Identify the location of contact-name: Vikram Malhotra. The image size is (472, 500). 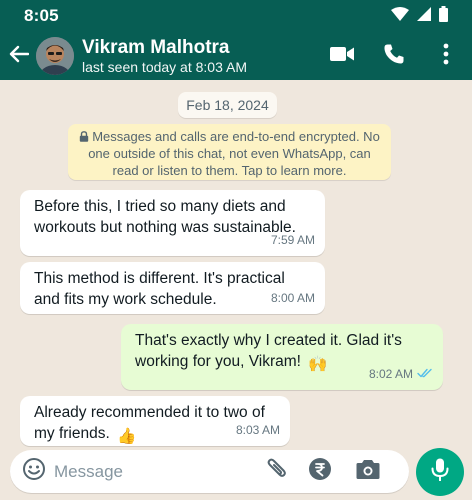
(156, 47).